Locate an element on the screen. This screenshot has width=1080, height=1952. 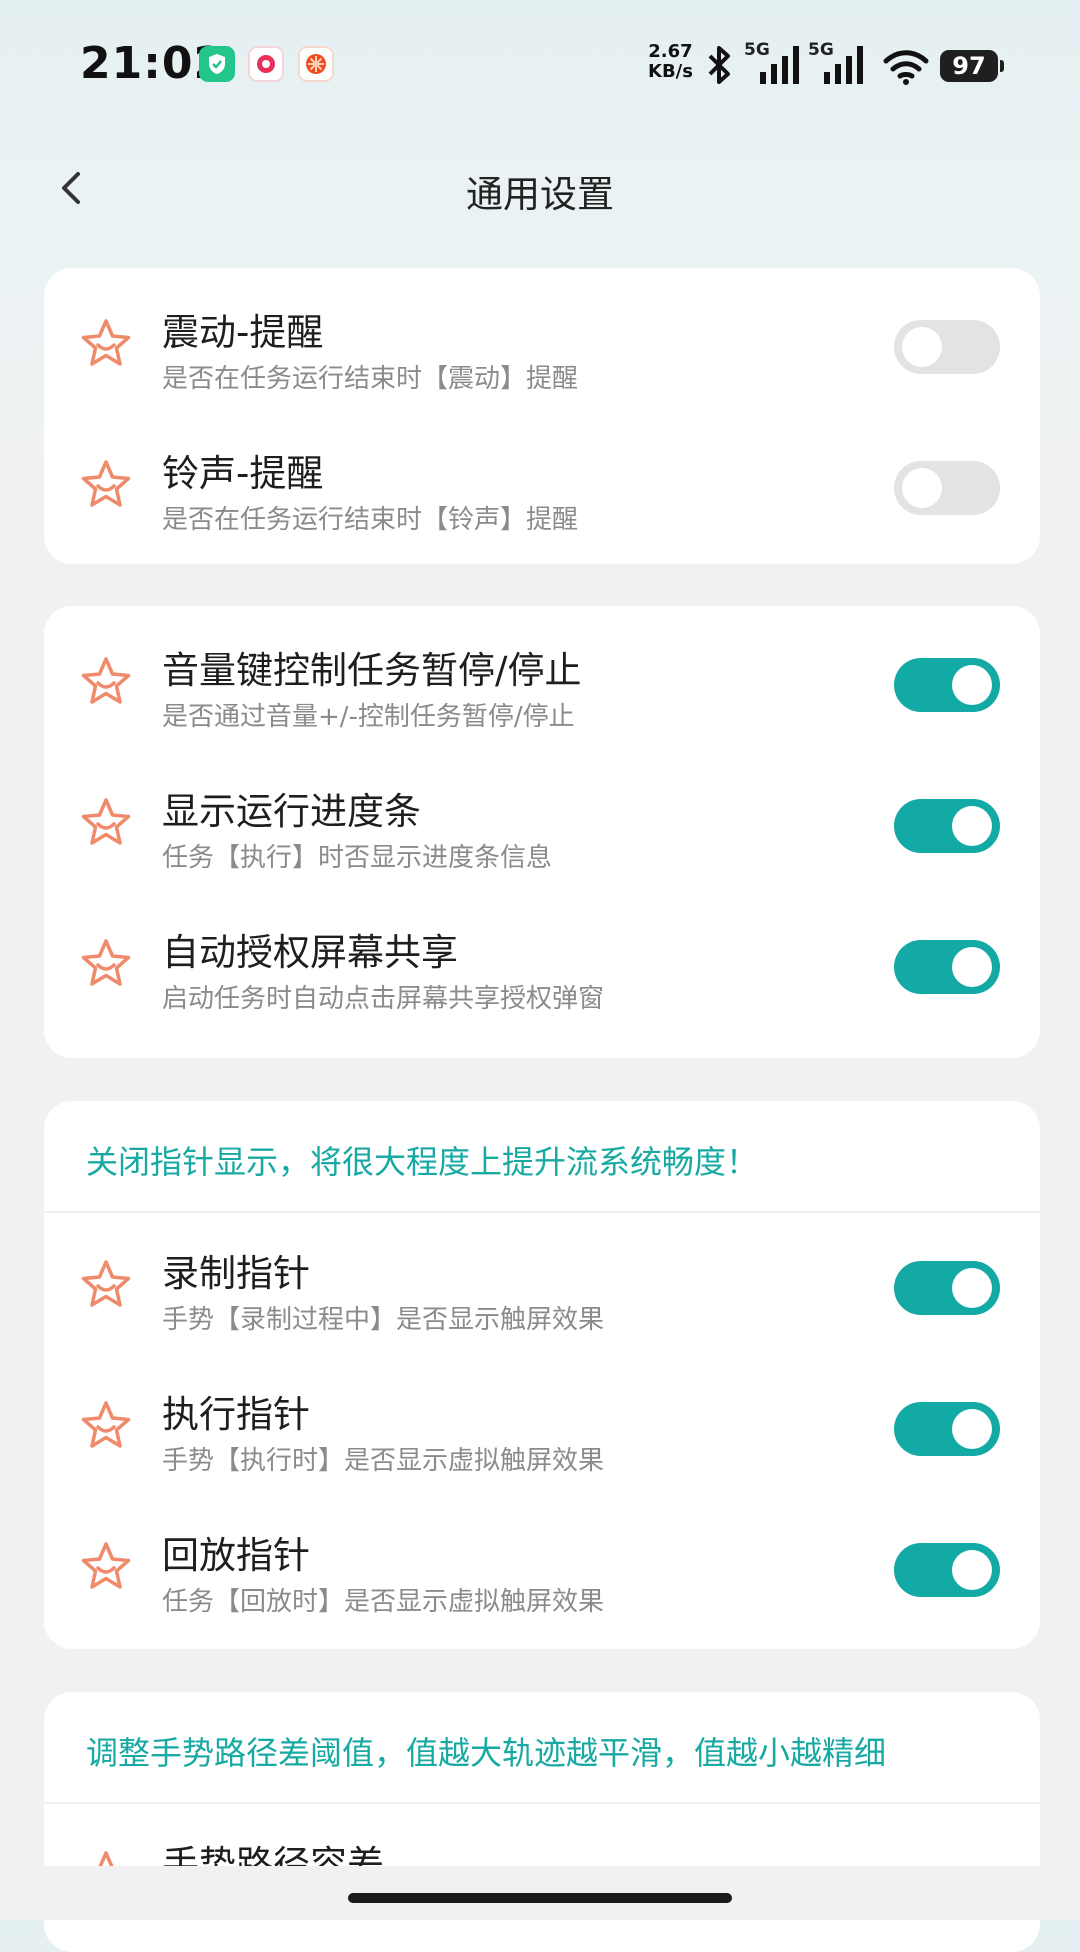
setting-title: 执行指针 is located at coordinates (236, 1414).